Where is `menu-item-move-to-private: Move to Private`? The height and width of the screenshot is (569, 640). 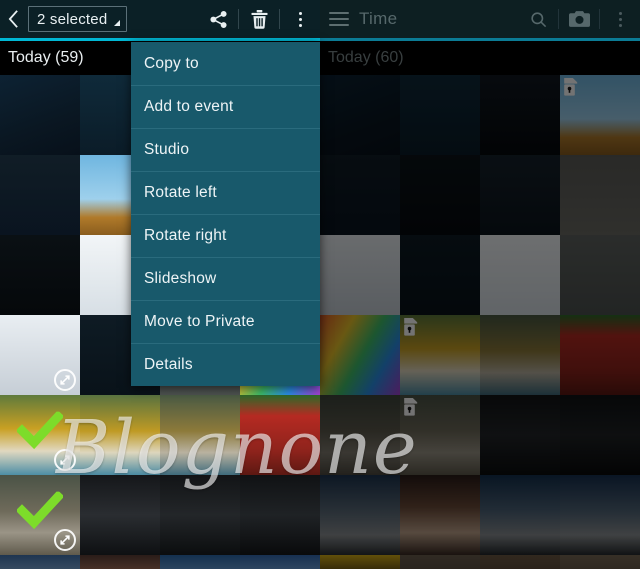
menu-item-move-to-private: Move to Private is located at coordinates (225, 321).